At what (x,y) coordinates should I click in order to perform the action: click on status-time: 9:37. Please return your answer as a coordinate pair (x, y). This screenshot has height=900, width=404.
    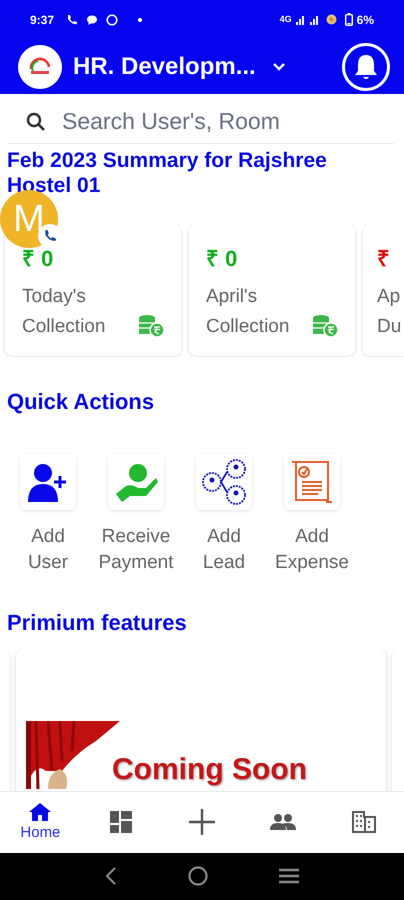
    Looking at the image, I should click on (42, 20).